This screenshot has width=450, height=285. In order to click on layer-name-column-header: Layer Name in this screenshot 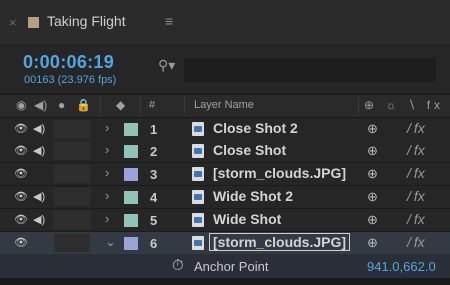, I will do `click(224, 105)`.